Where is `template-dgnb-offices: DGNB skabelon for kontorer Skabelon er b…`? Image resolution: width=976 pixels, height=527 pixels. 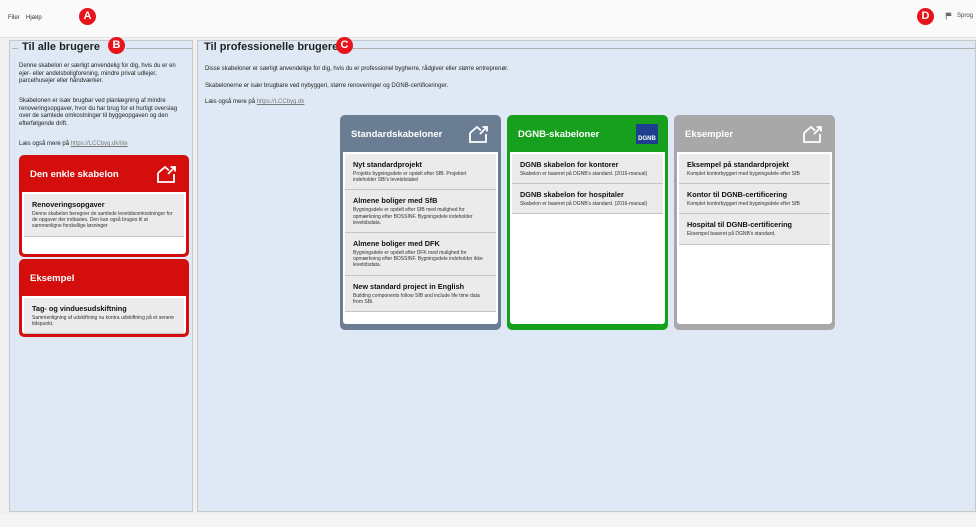
template-dgnb-offices: DGNB skabelon for kontorer Skabelon er b… is located at coordinates (587, 169).